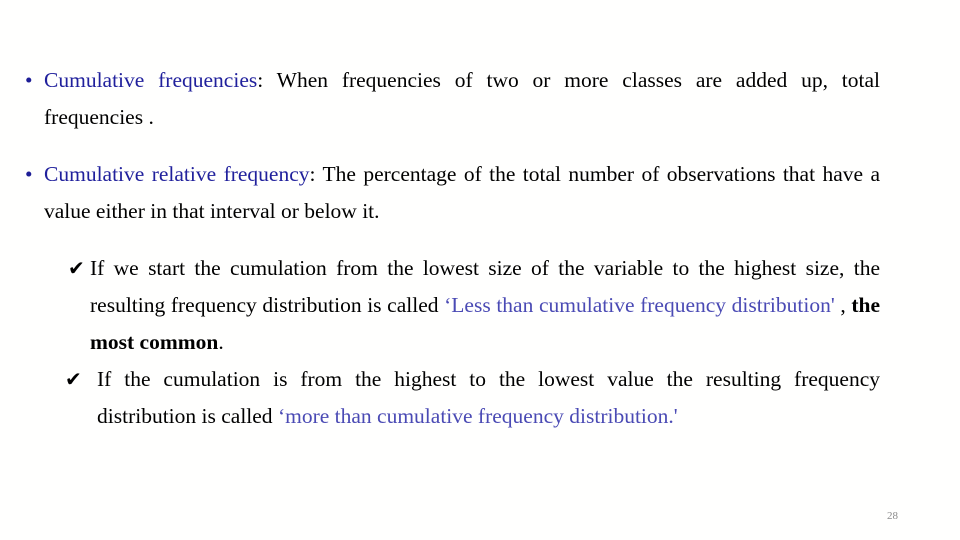  I want to click on bullet-lead-term: Cumulative relative frequency, so click(177, 174).